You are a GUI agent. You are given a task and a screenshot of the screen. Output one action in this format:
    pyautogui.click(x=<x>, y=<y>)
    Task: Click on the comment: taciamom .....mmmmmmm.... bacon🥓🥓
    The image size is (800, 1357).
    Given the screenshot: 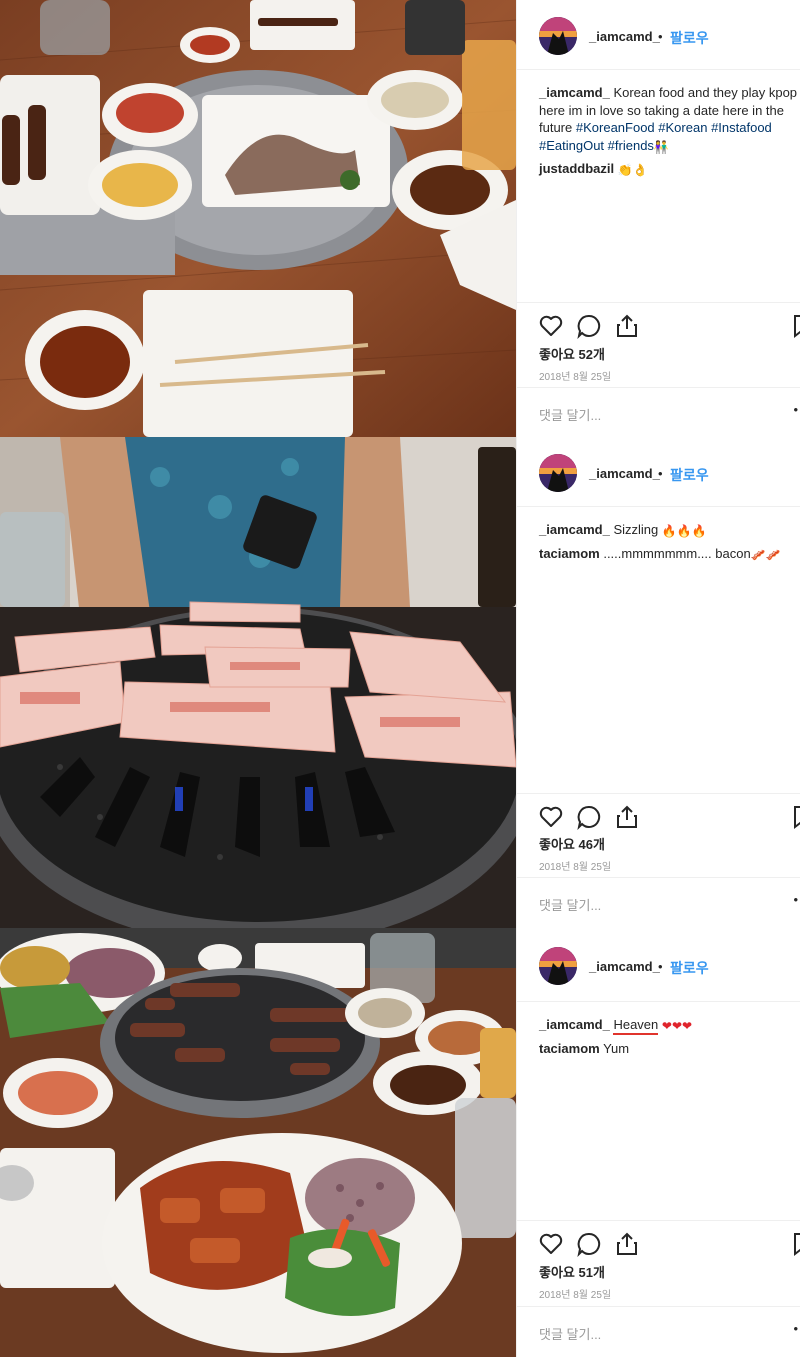 What is the action you would take?
    pyautogui.click(x=669, y=554)
    